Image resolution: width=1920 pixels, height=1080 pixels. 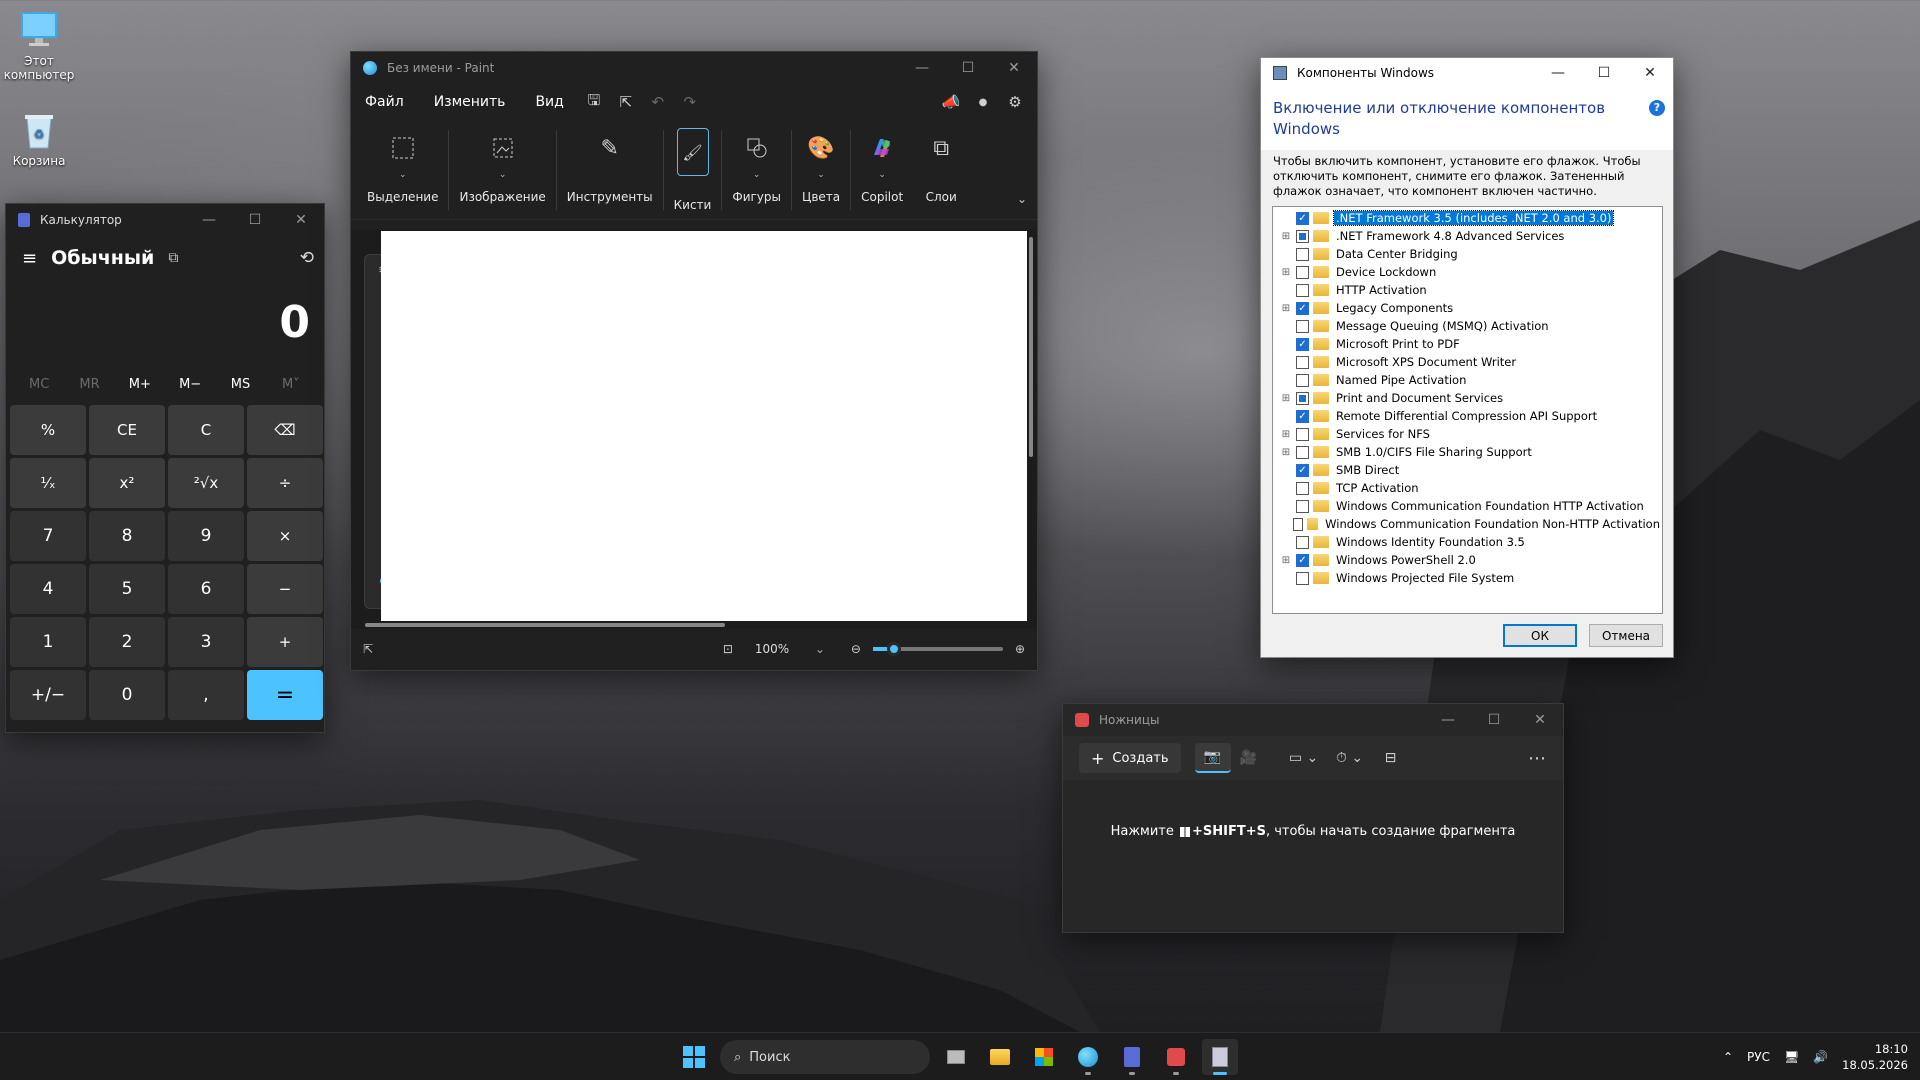 What do you see at coordinates (48, 695) in the screenshot?
I see `negate-key: +/−` at bounding box center [48, 695].